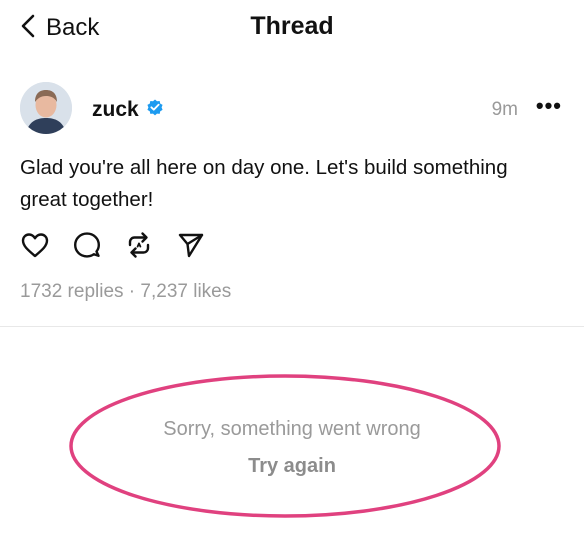 This screenshot has width=584, height=533. What do you see at coordinates (292, 448) in the screenshot?
I see `error-state: Sorry, something went wrong Try again` at bounding box center [292, 448].